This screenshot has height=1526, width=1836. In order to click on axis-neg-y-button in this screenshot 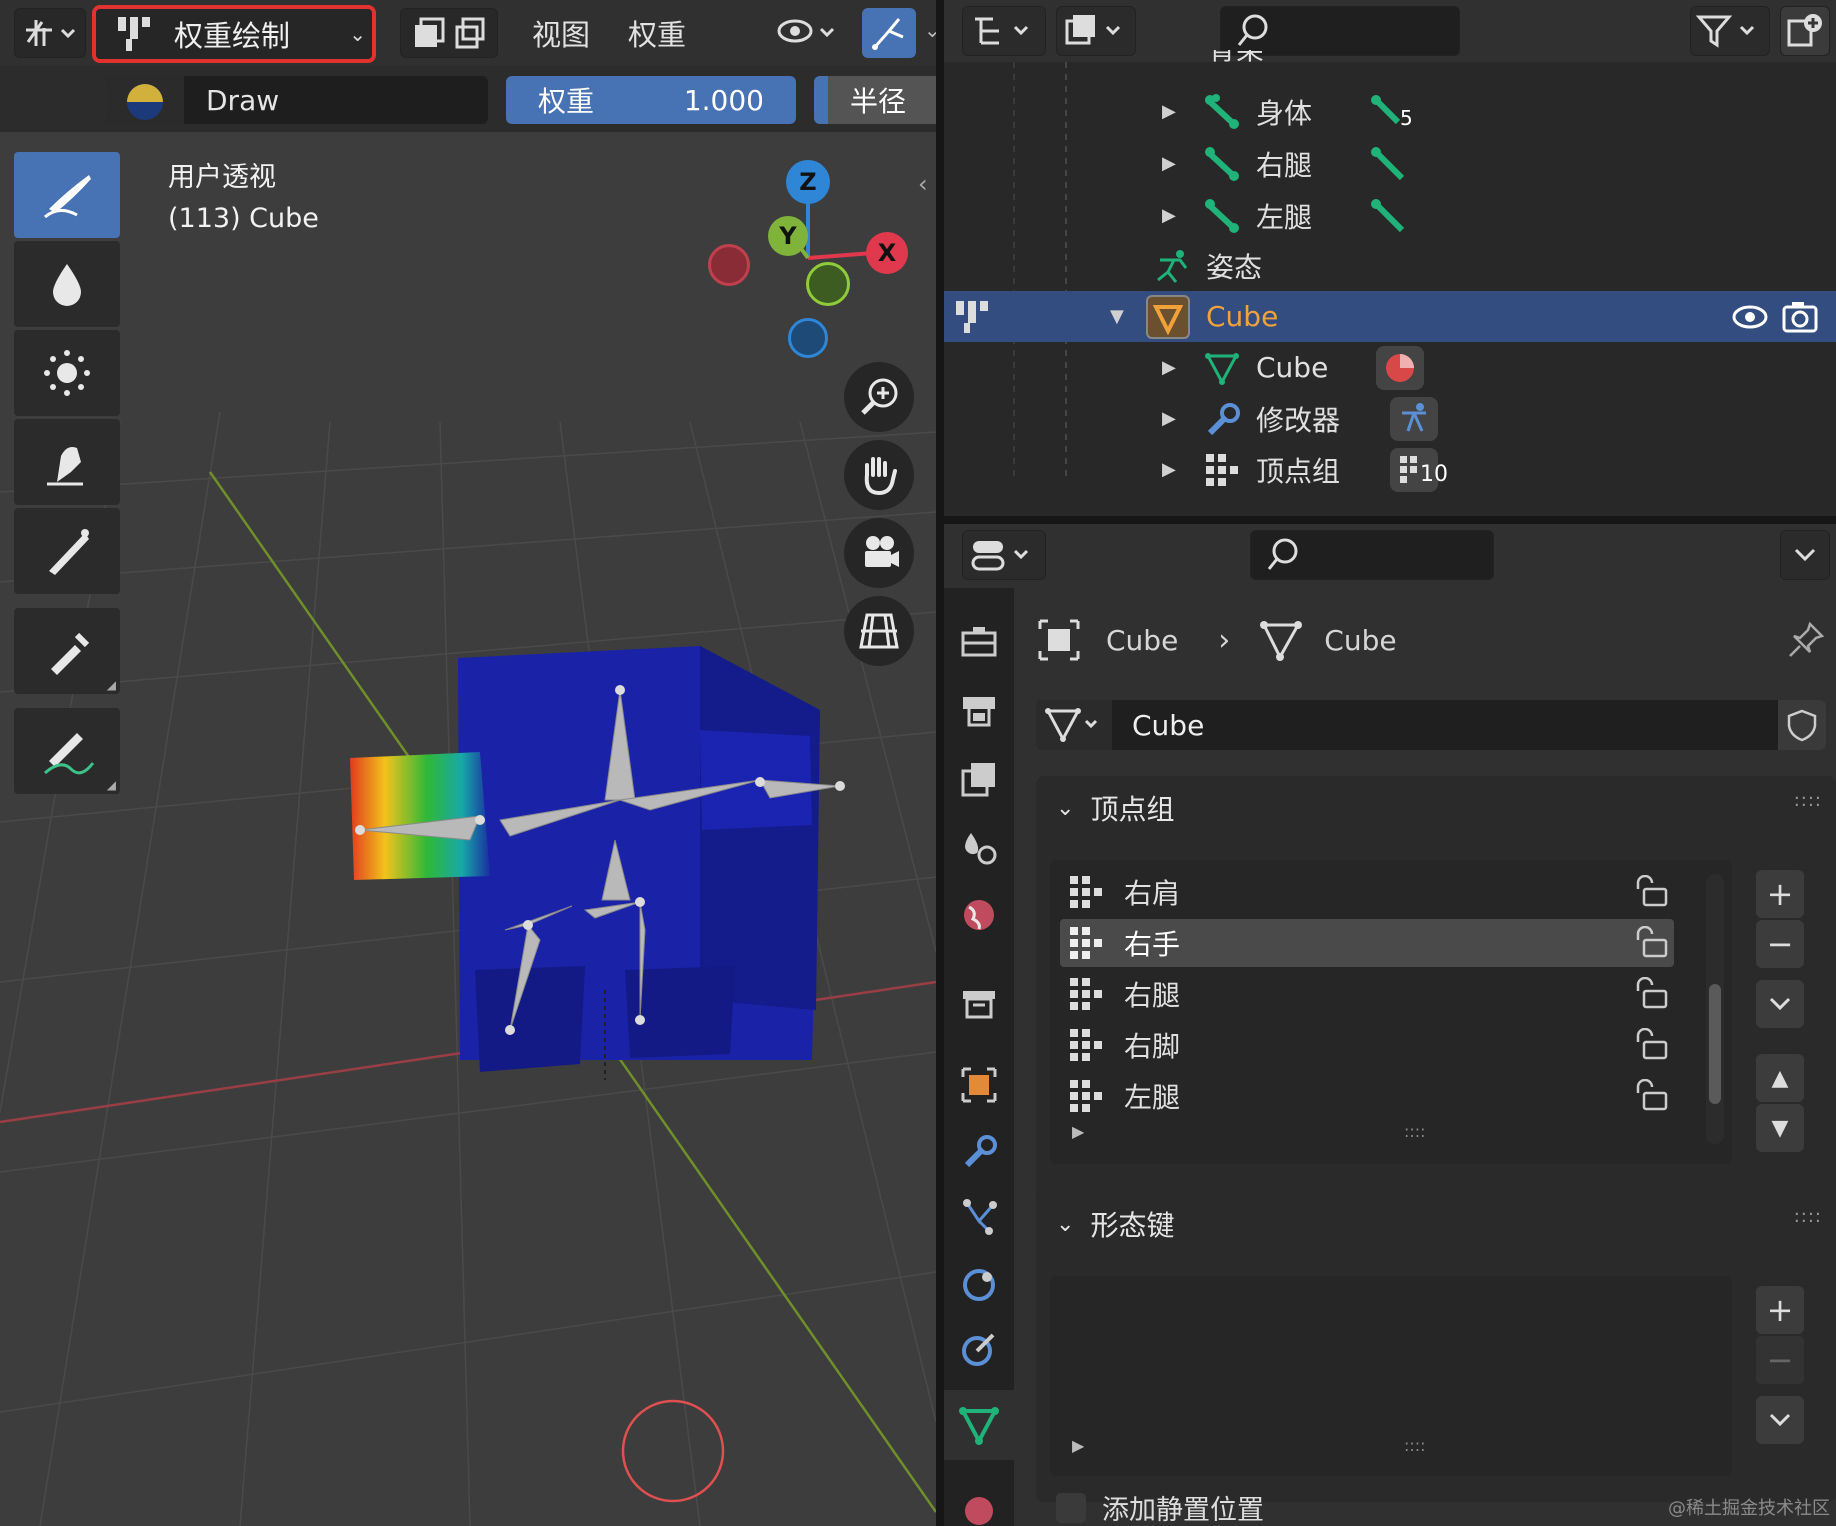, I will do `click(828, 284)`.